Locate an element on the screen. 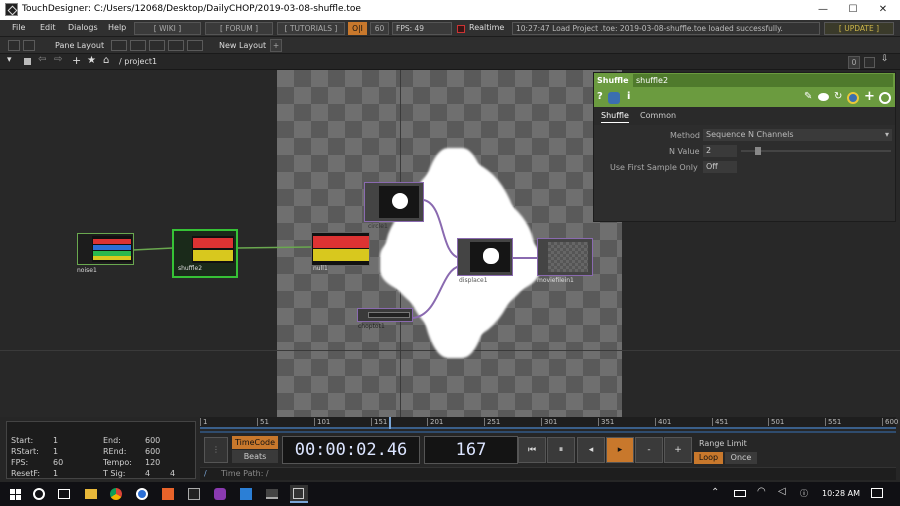  tsig-numerator: 4 is located at coordinates (147, 473).